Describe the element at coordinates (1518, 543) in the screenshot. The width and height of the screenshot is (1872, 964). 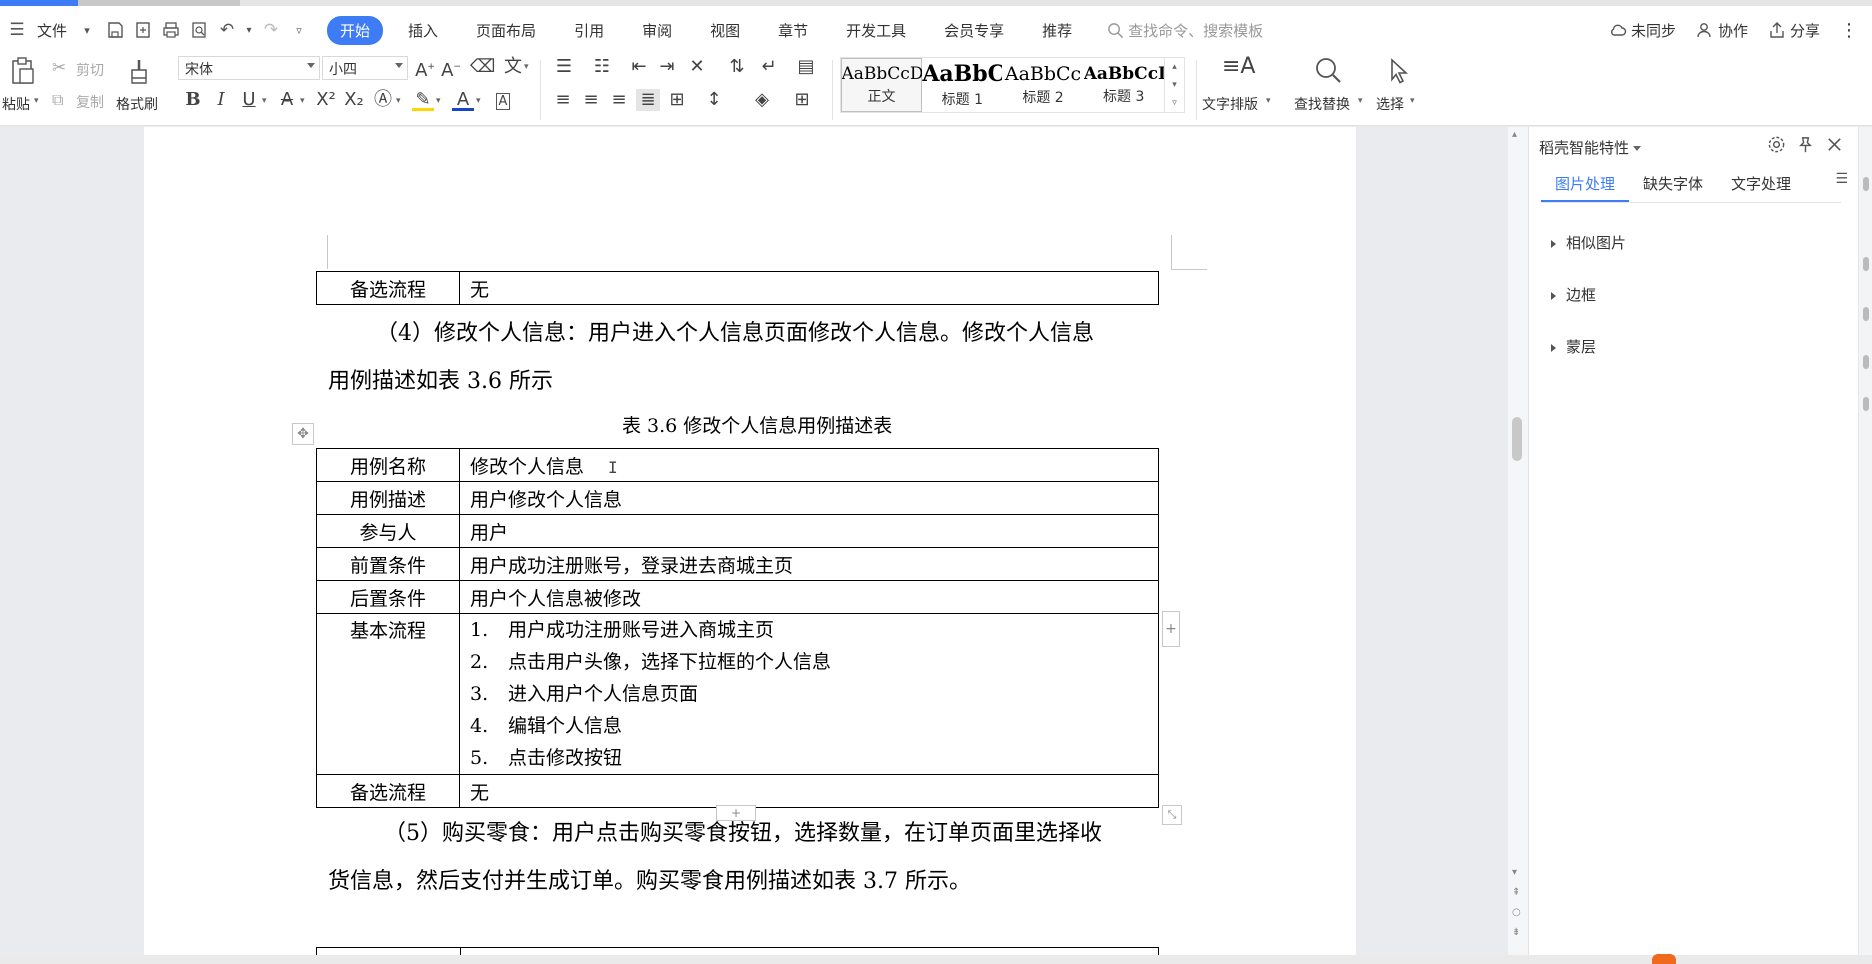
I see `vertical-scrollbar: ▴ ▾ ⇞ ○ ⇟` at that location.